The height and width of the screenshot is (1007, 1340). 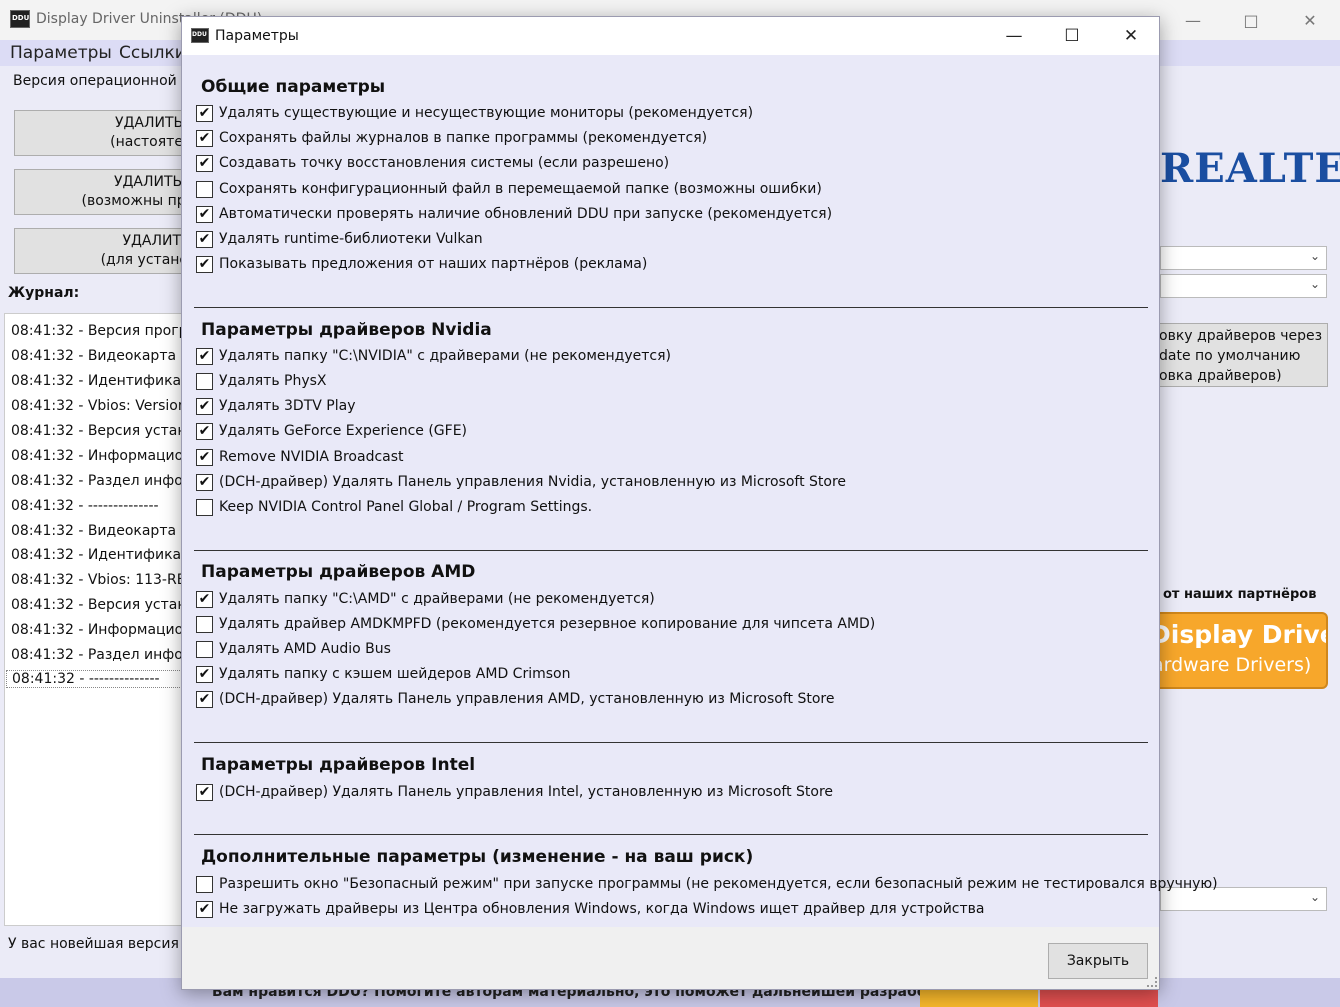 I want to click on ddu-app-icon, so click(x=200, y=35).